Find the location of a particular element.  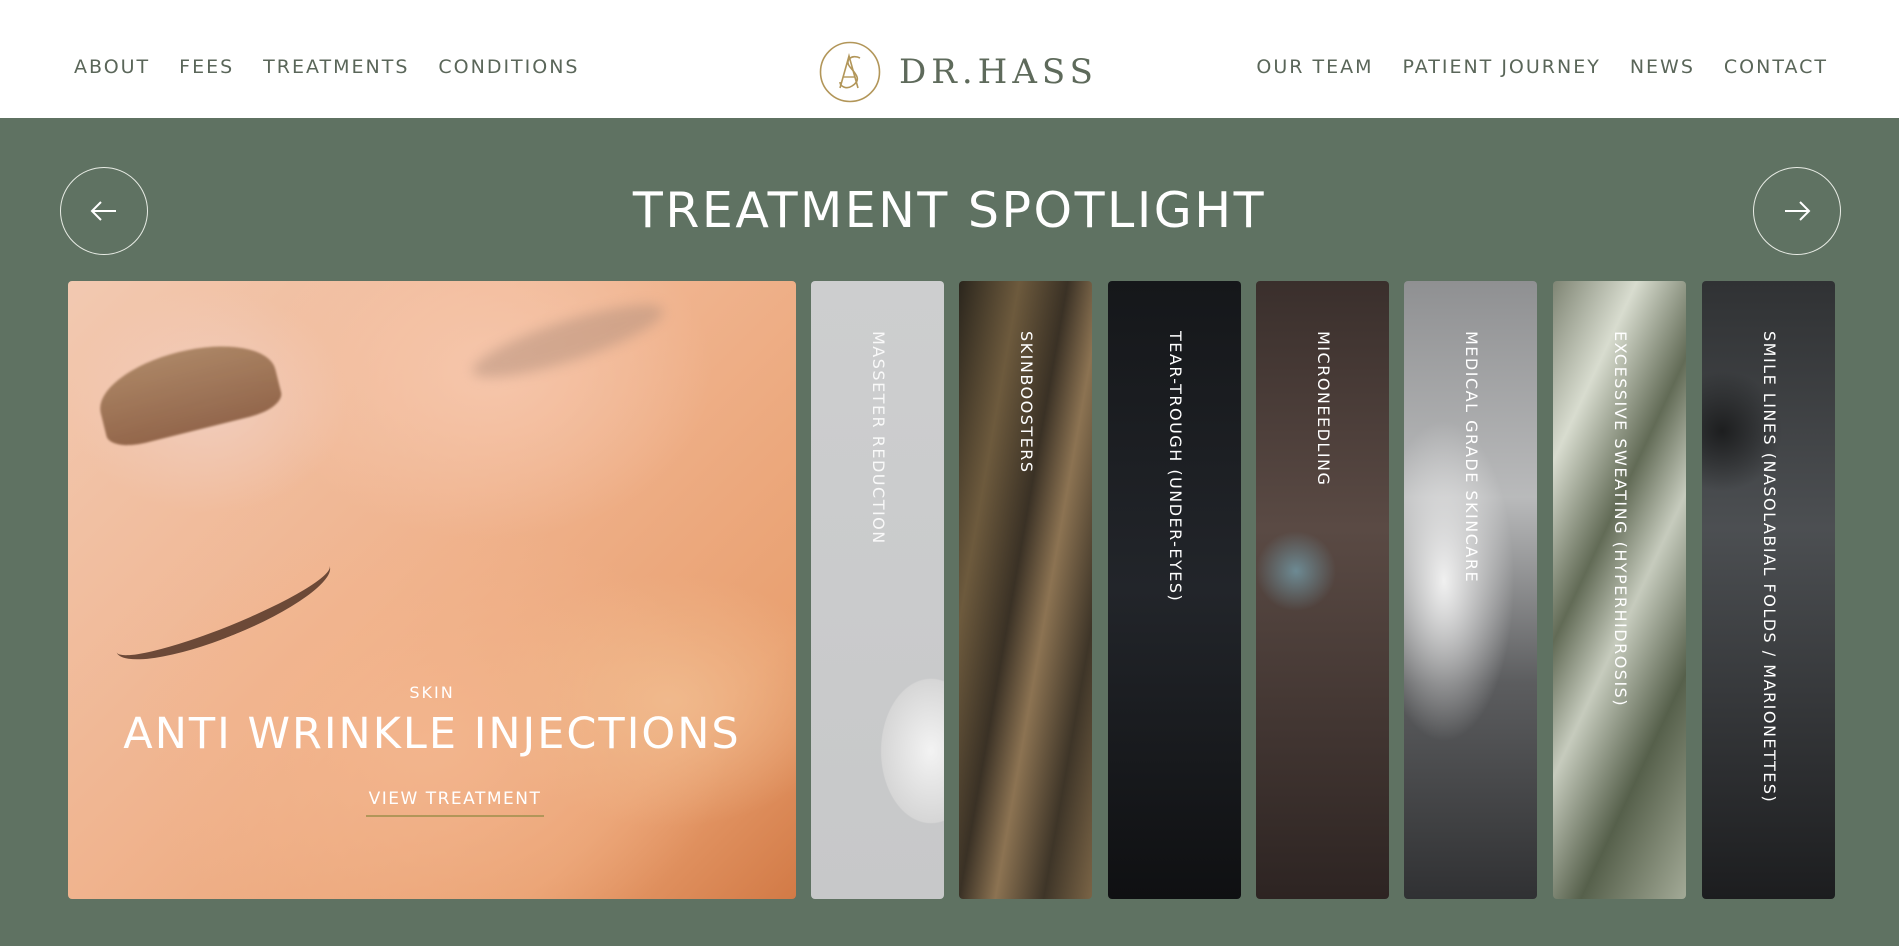

nav-news: NEWS is located at coordinates (1662, 67).